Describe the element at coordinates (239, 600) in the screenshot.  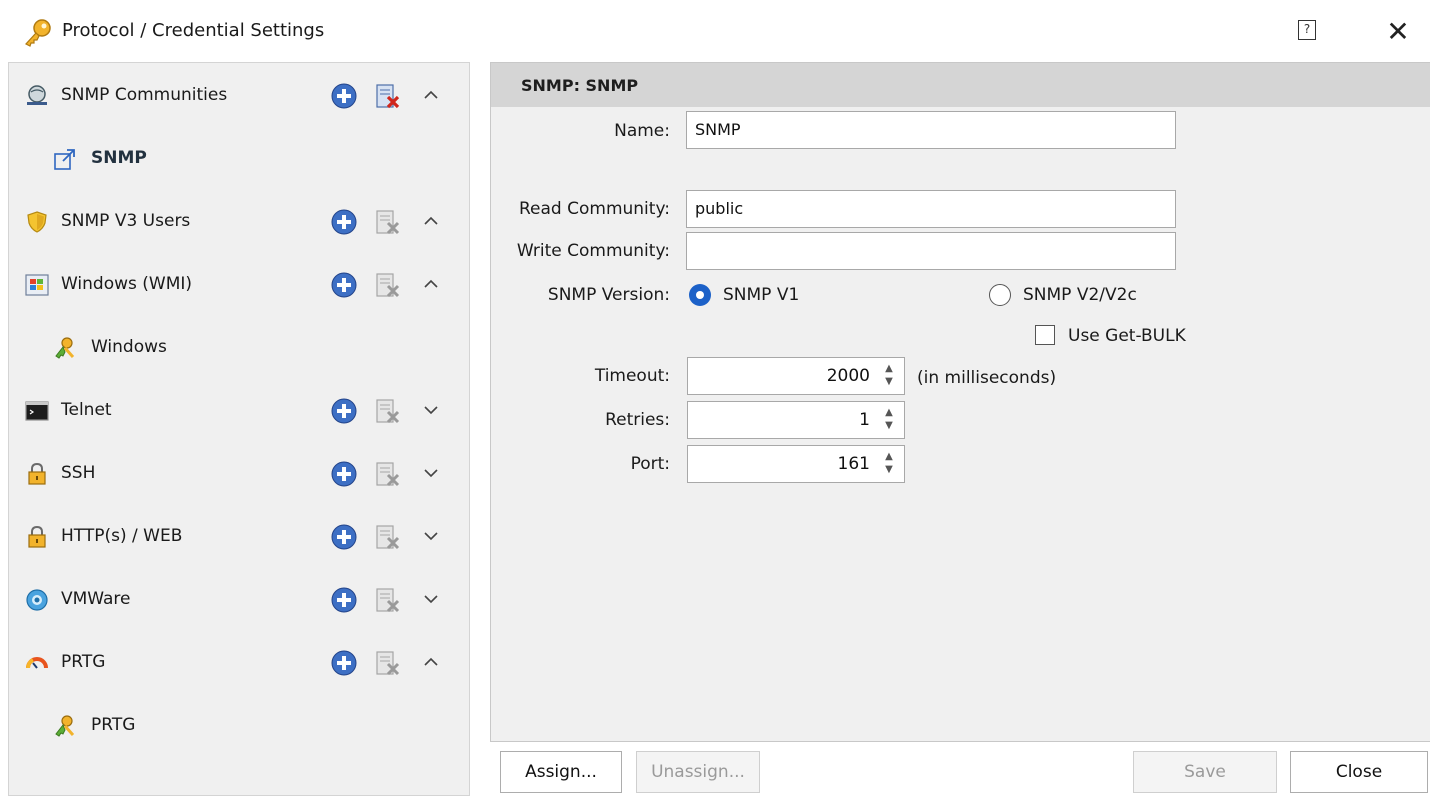
I see `tree-item-vmware: VMWare` at that location.